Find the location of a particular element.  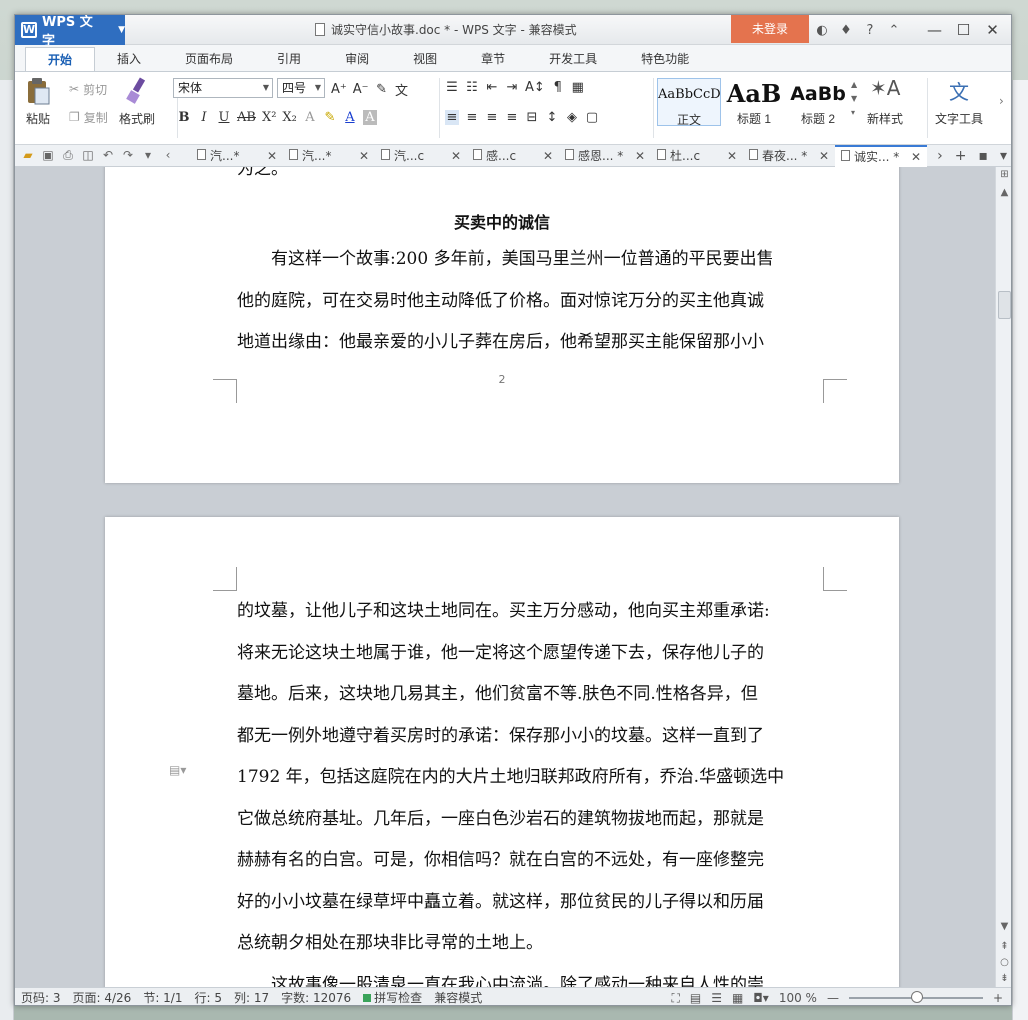

highlight-icon: ✎ is located at coordinates (330, 117).